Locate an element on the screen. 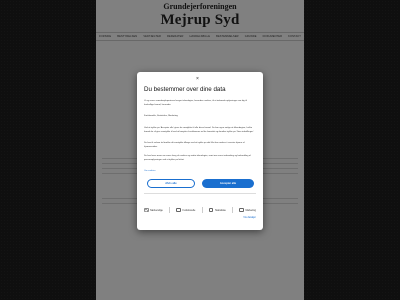  dialog-title: Du bestemmer over dine data is located at coordinates (185, 89).